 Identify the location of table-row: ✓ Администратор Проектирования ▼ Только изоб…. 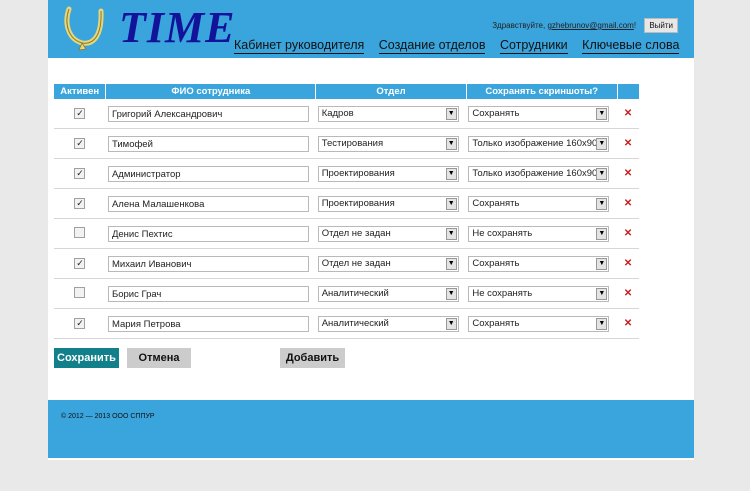
(346, 173).